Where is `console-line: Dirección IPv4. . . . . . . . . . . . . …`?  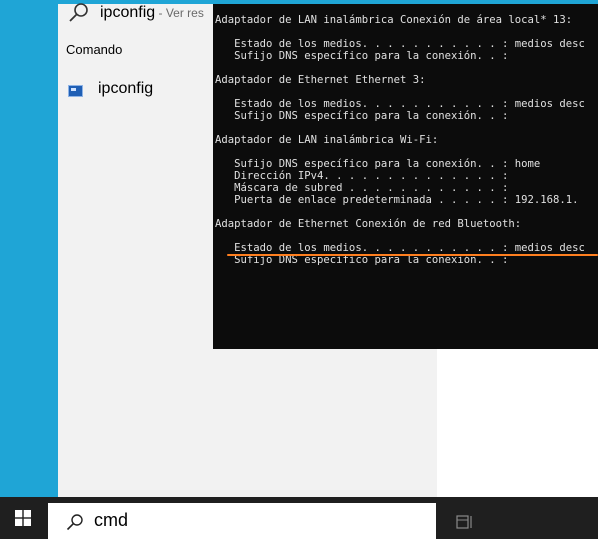
console-line: Dirección IPv4. . . . . . . . . . . . . … is located at coordinates (362, 176).